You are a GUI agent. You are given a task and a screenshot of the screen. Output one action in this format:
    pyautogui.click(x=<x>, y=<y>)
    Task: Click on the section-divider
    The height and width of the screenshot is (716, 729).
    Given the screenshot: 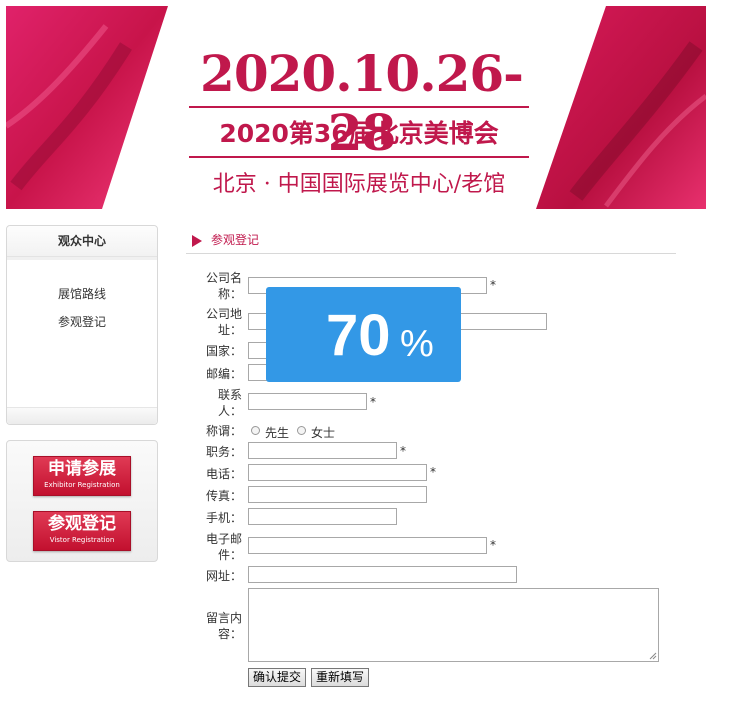 What is the action you would take?
    pyautogui.click(x=431, y=253)
    